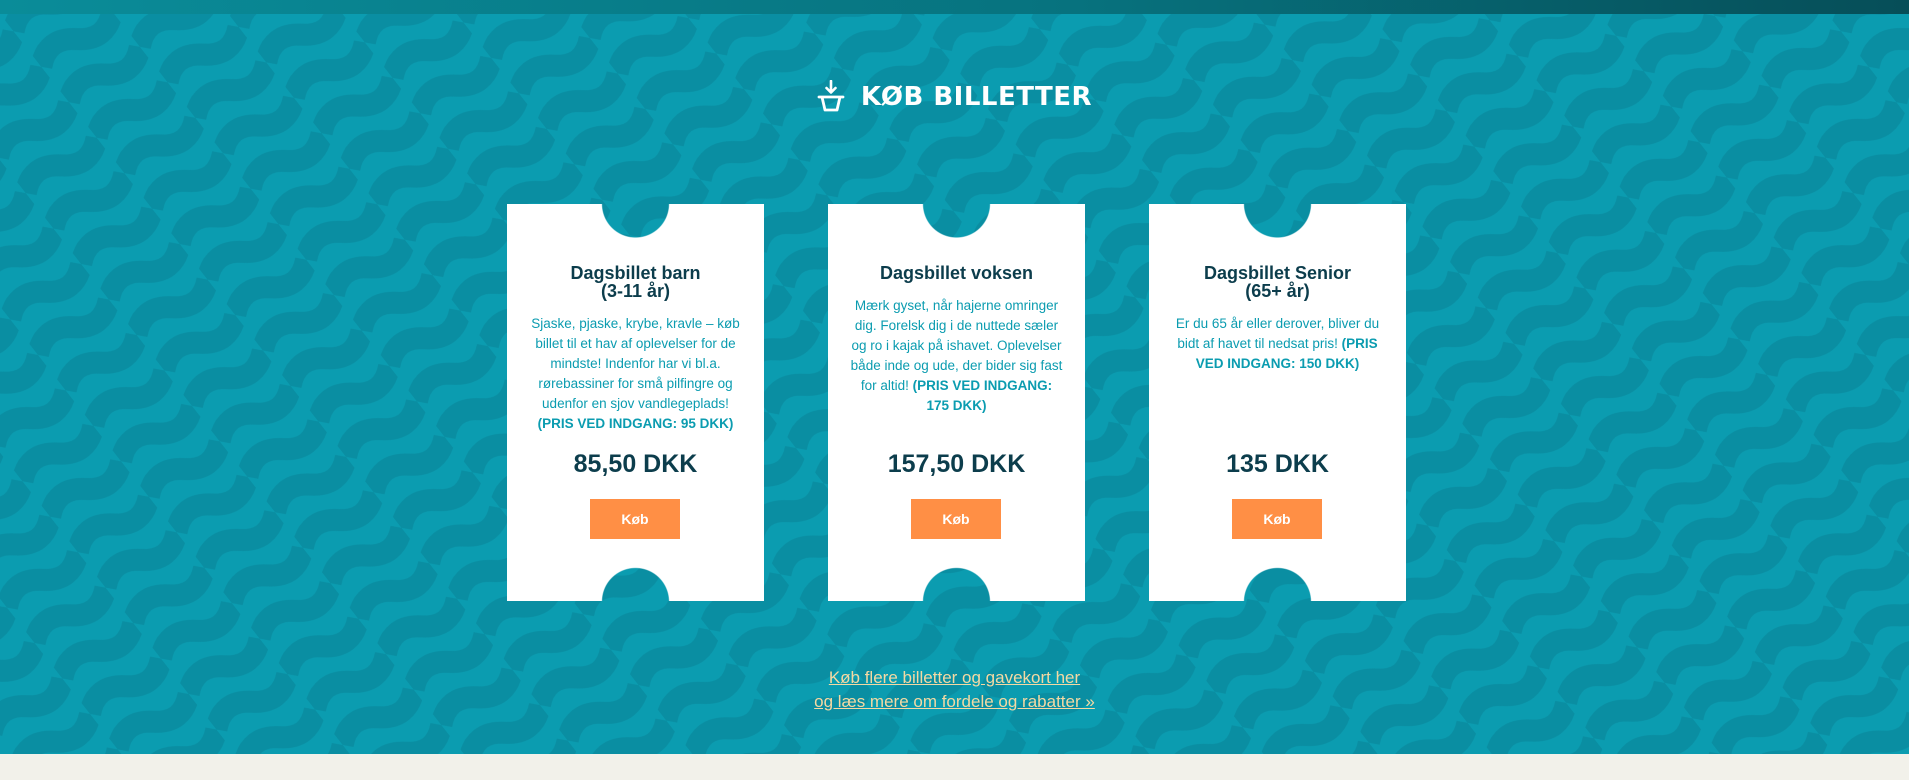  What do you see at coordinates (635, 519) in the screenshot?
I see `buy-child-ticket-button: Køb` at bounding box center [635, 519].